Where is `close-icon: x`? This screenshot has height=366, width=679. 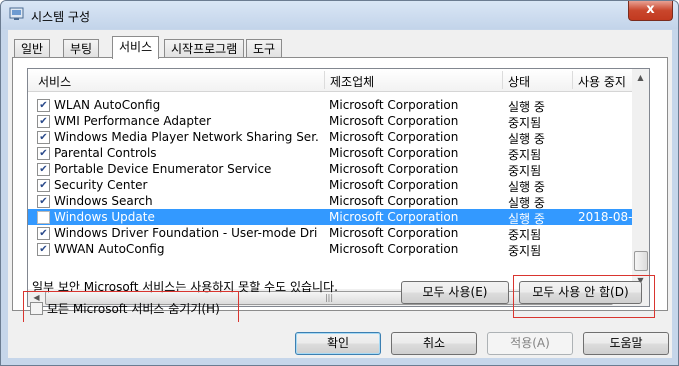
close-icon: x is located at coordinates (650, 9).